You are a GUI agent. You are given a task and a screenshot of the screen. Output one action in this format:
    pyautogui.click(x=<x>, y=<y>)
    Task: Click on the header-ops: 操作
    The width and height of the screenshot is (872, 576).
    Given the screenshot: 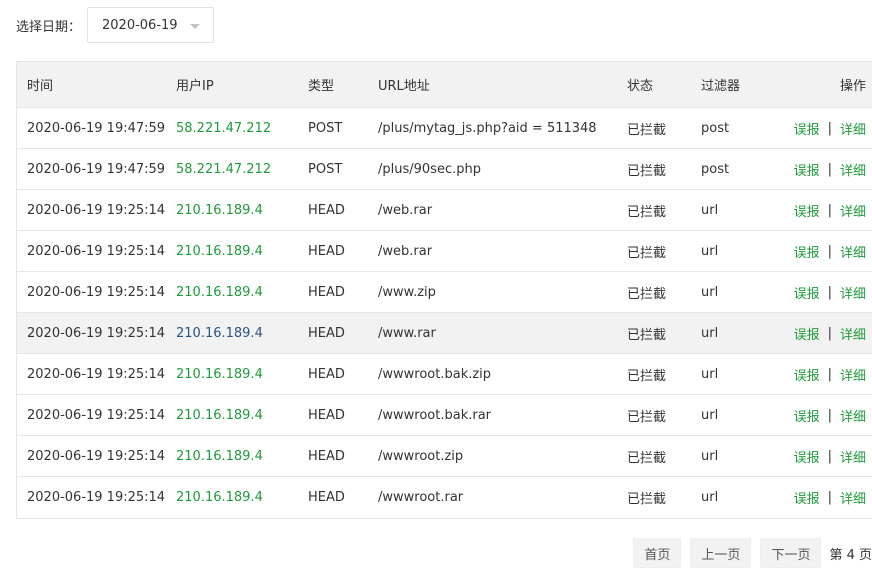 What is the action you would take?
    pyautogui.click(x=852, y=86)
    